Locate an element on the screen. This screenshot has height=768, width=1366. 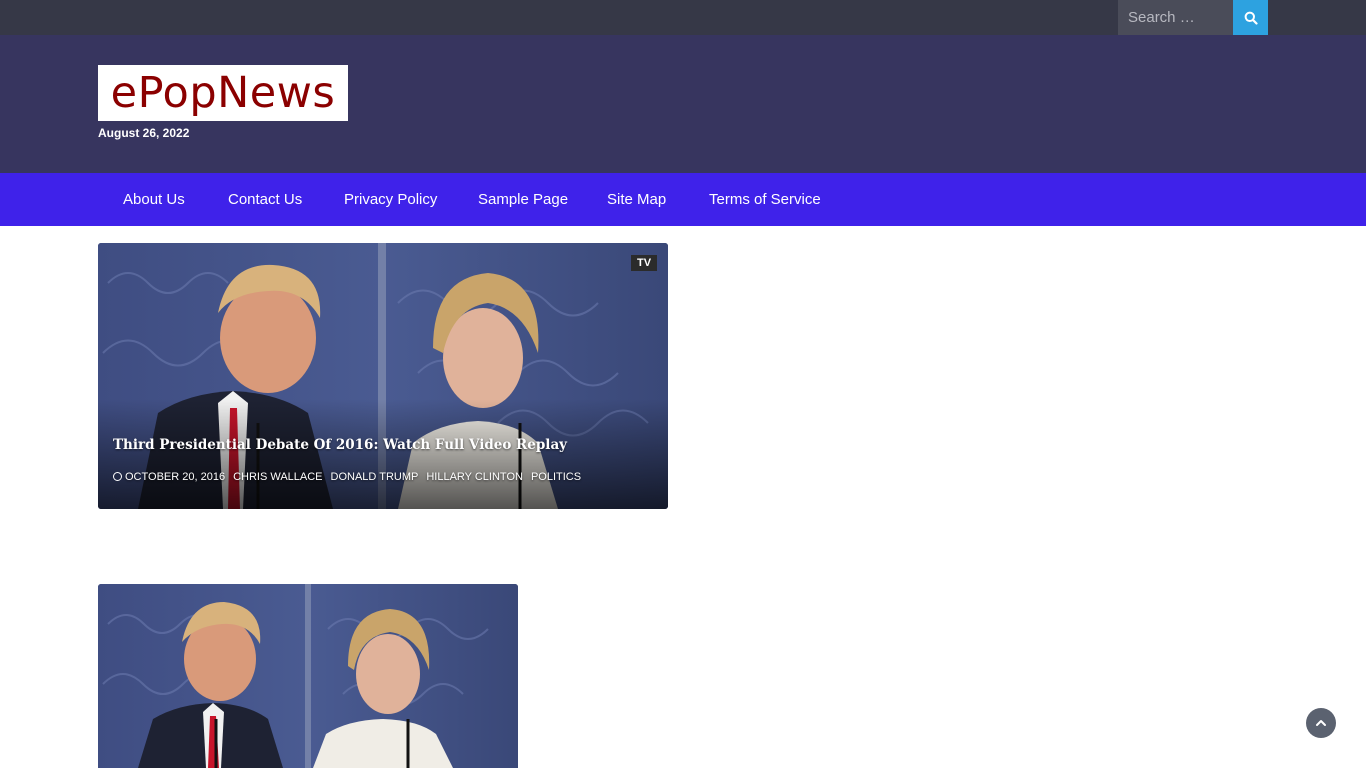
search-button is located at coordinates (1250, 17).